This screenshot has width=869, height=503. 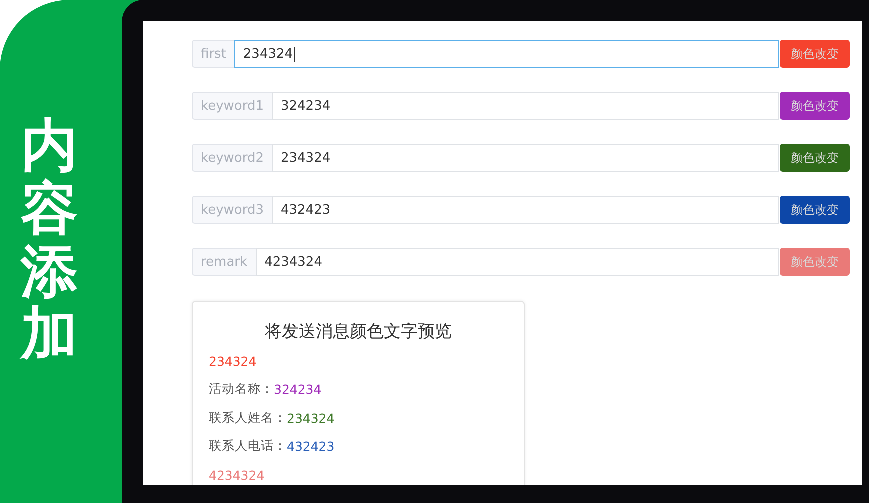 I want to click on input-field: 324234, so click(x=525, y=106).